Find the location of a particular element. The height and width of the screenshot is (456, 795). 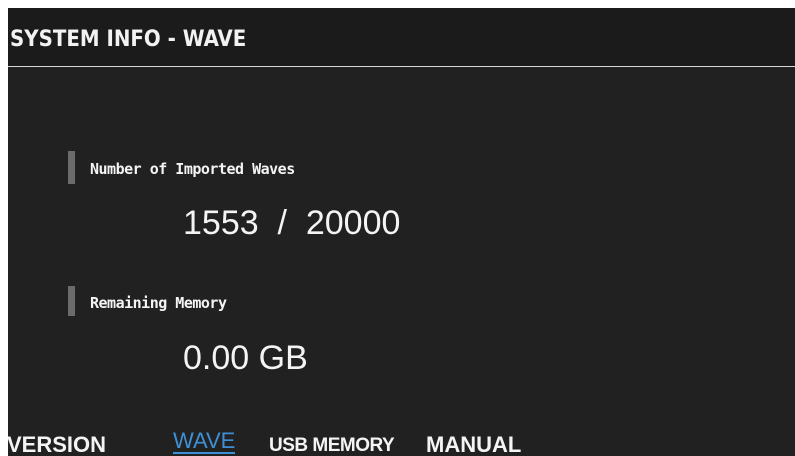

header-bar: SYSTEM INFO - WAVE is located at coordinates (401, 37).